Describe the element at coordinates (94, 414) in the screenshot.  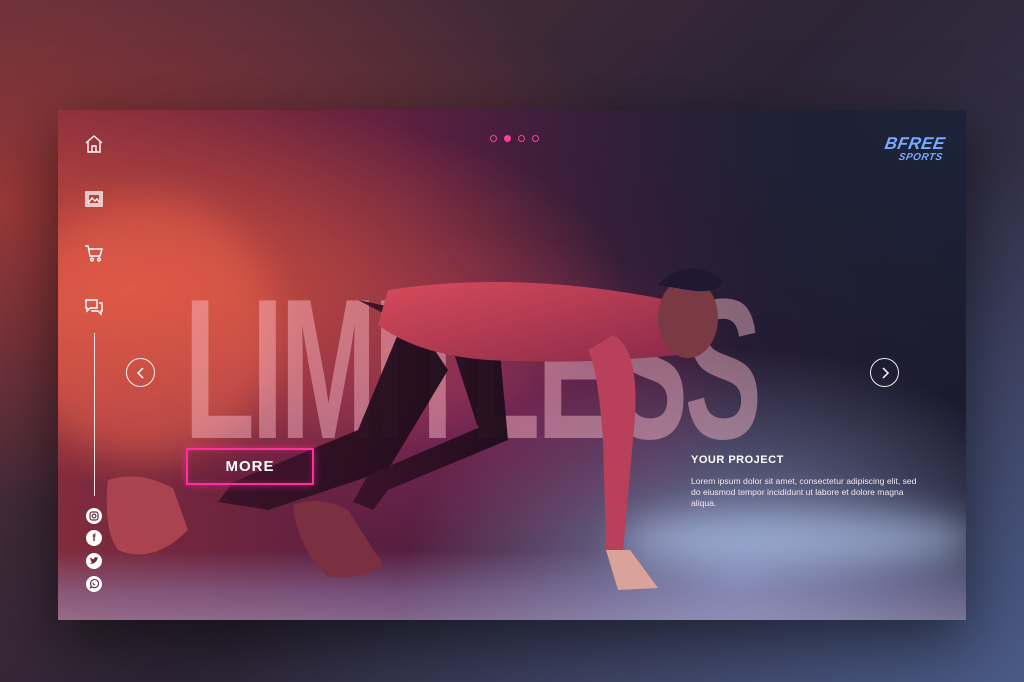
I see `sidebar-divider` at that location.